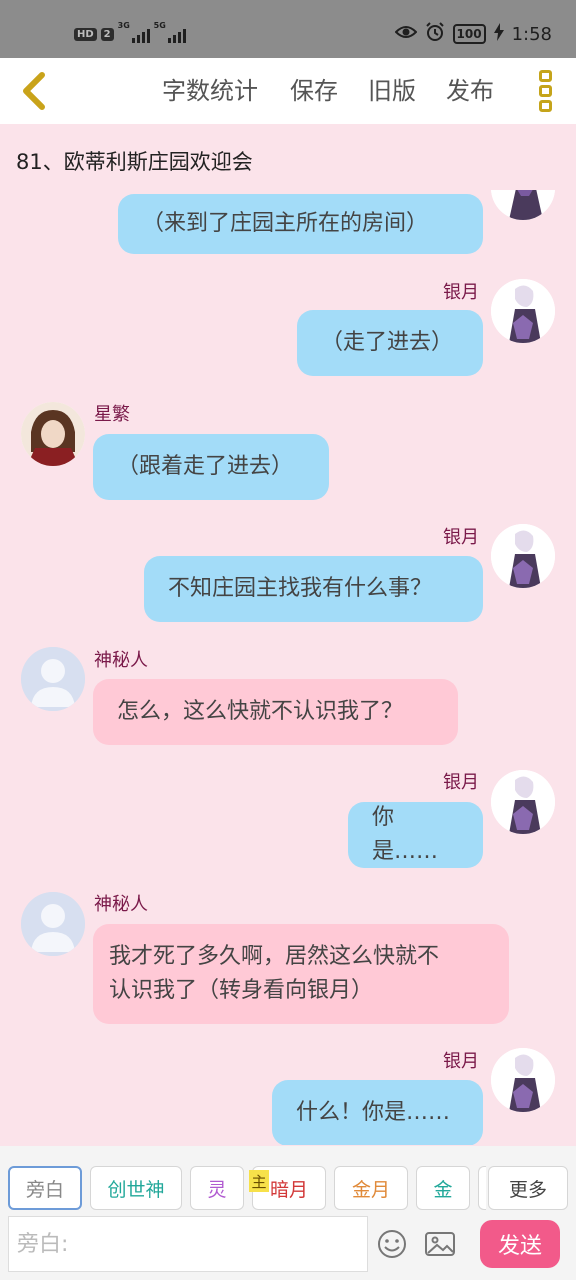 This screenshot has height=1280, width=576. I want to click on speaker-name: 星繁, so click(112, 414).